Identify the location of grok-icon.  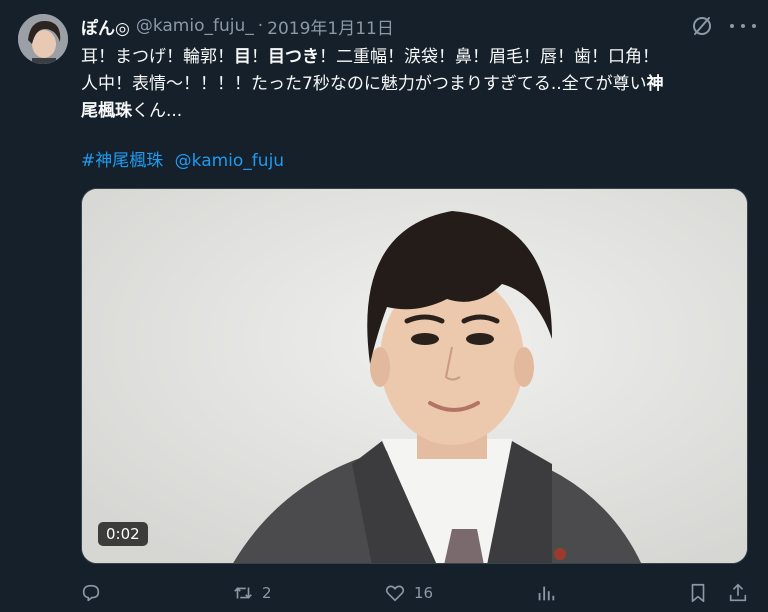
(702, 26).